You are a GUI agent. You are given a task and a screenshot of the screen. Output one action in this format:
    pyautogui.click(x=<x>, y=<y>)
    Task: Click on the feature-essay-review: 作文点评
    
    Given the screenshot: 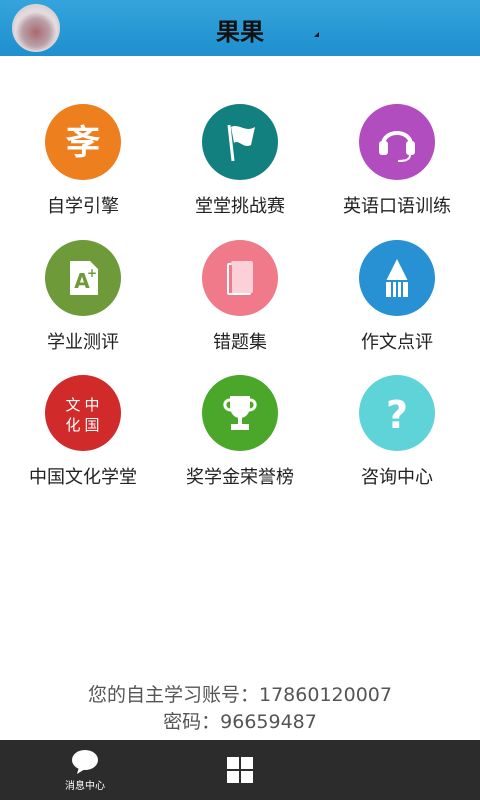 What is the action you would take?
    pyautogui.click(x=397, y=305)
    